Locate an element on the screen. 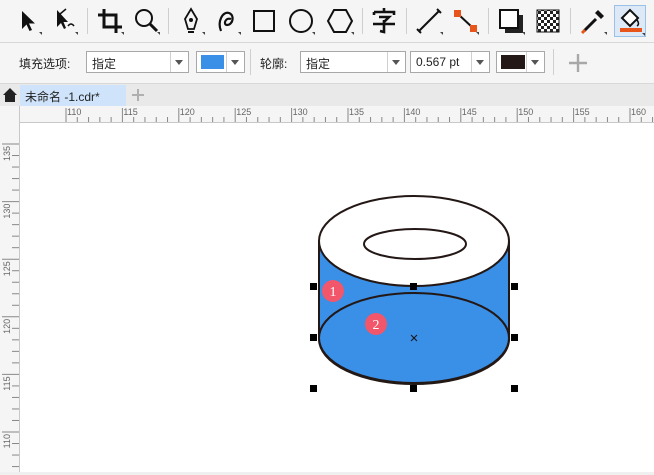 Image resolution: width=654 pixels, height=475 pixels. ruler-label: 155 is located at coordinates (582, 112).